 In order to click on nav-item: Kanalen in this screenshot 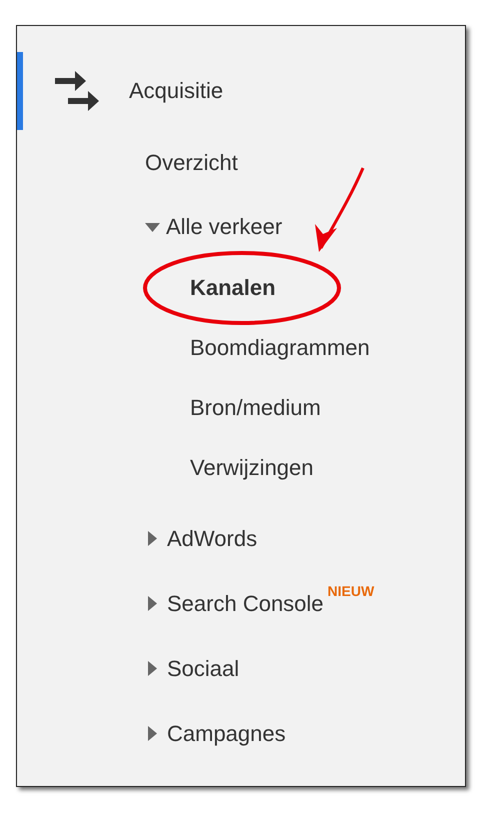, I will do `click(233, 288)`.